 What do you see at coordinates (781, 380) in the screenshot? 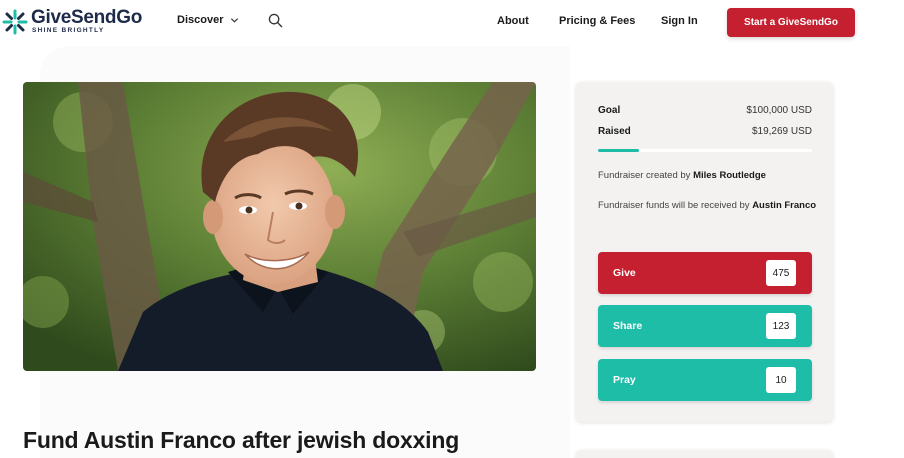
I see `pray-count: 10` at bounding box center [781, 380].